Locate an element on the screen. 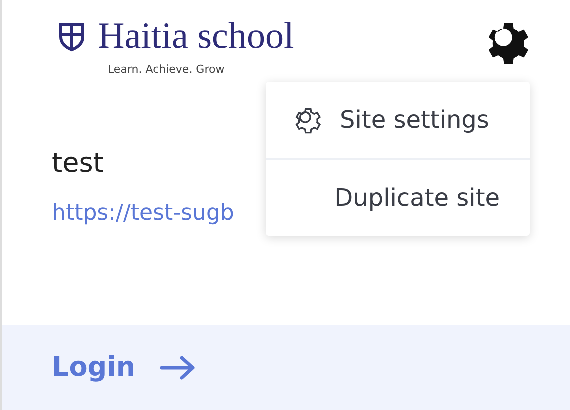 This screenshot has width=570, height=410. menu-item: Duplicate site is located at coordinates (398, 197).